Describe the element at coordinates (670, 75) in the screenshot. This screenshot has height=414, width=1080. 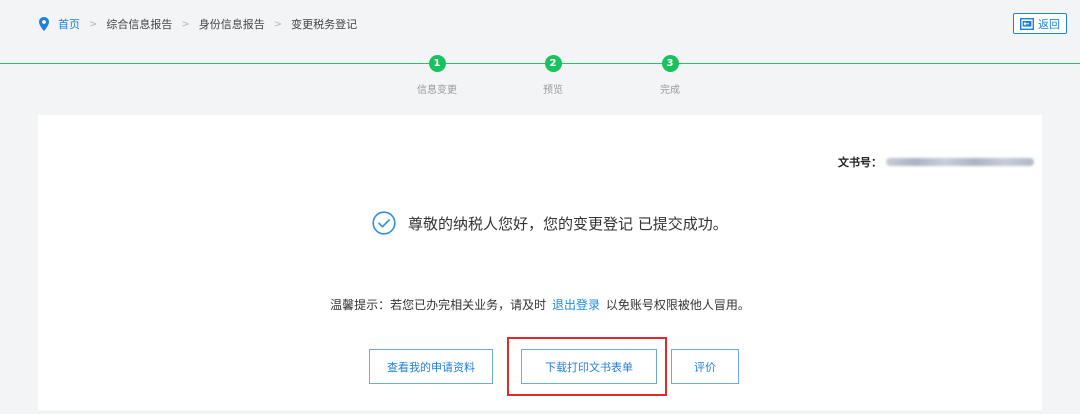
I see `step-complete: 3 完成` at that location.